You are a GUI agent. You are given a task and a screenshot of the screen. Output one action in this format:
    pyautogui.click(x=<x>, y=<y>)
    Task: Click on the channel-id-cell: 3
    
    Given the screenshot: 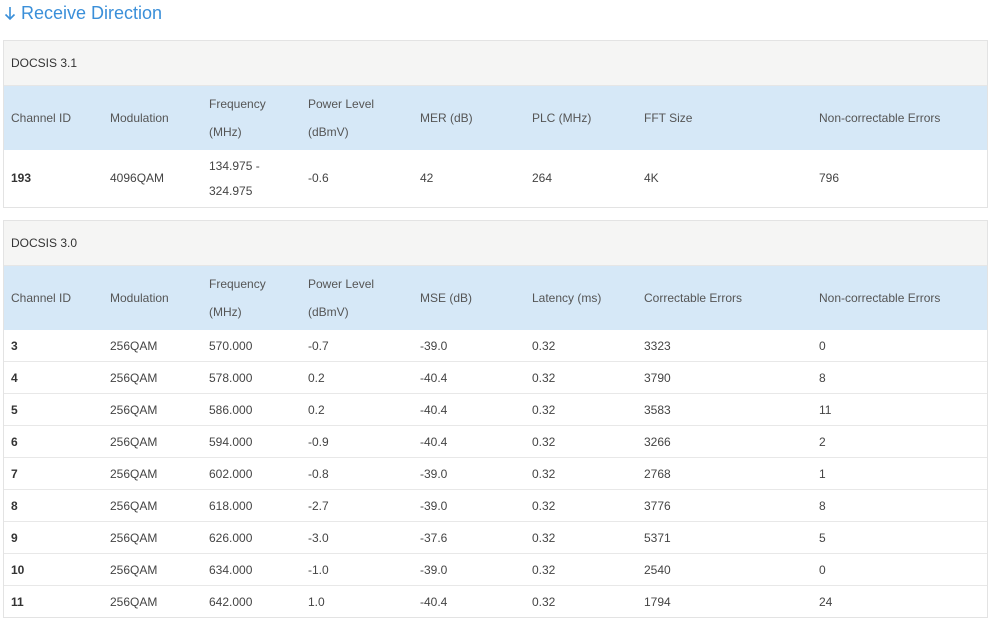 What is the action you would take?
    pyautogui.click(x=53, y=346)
    